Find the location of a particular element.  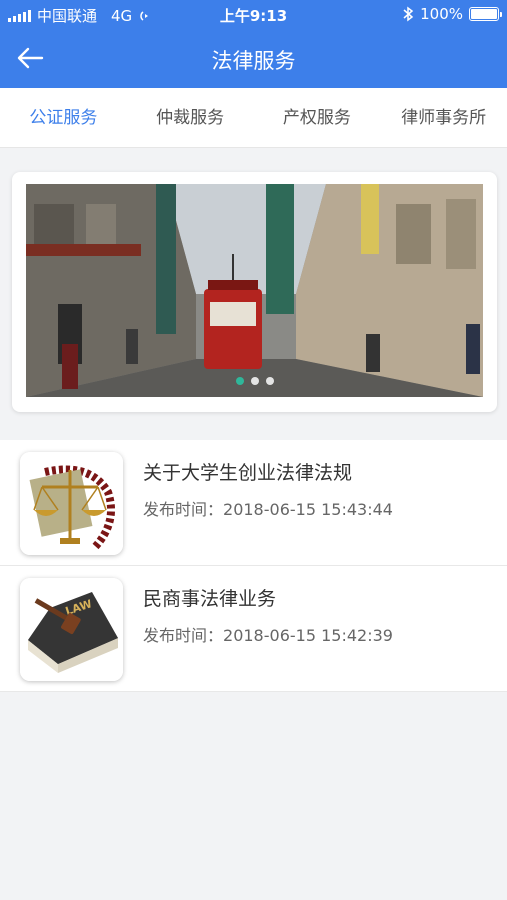

list-item: 关于大学生创业法律法规 发布时间：2018-06-15 15:43:44 is located at coordinates (253, 503).